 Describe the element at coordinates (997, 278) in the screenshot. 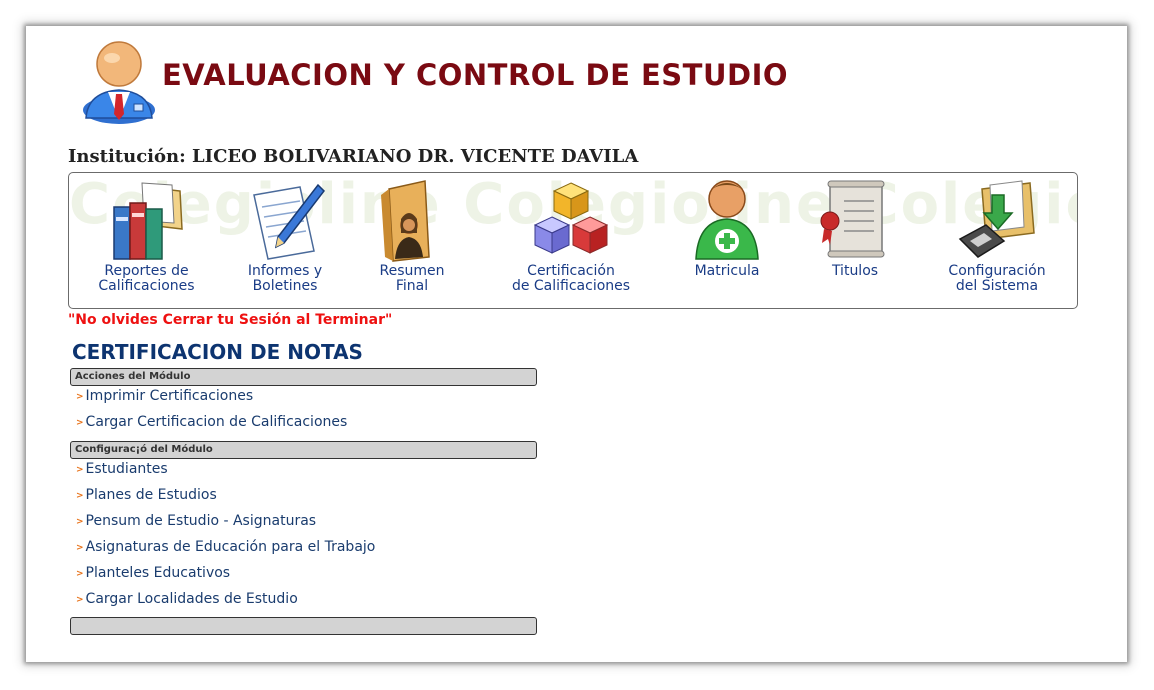

I see `toolbar-item-label: Configuración del Sistema` at that location.